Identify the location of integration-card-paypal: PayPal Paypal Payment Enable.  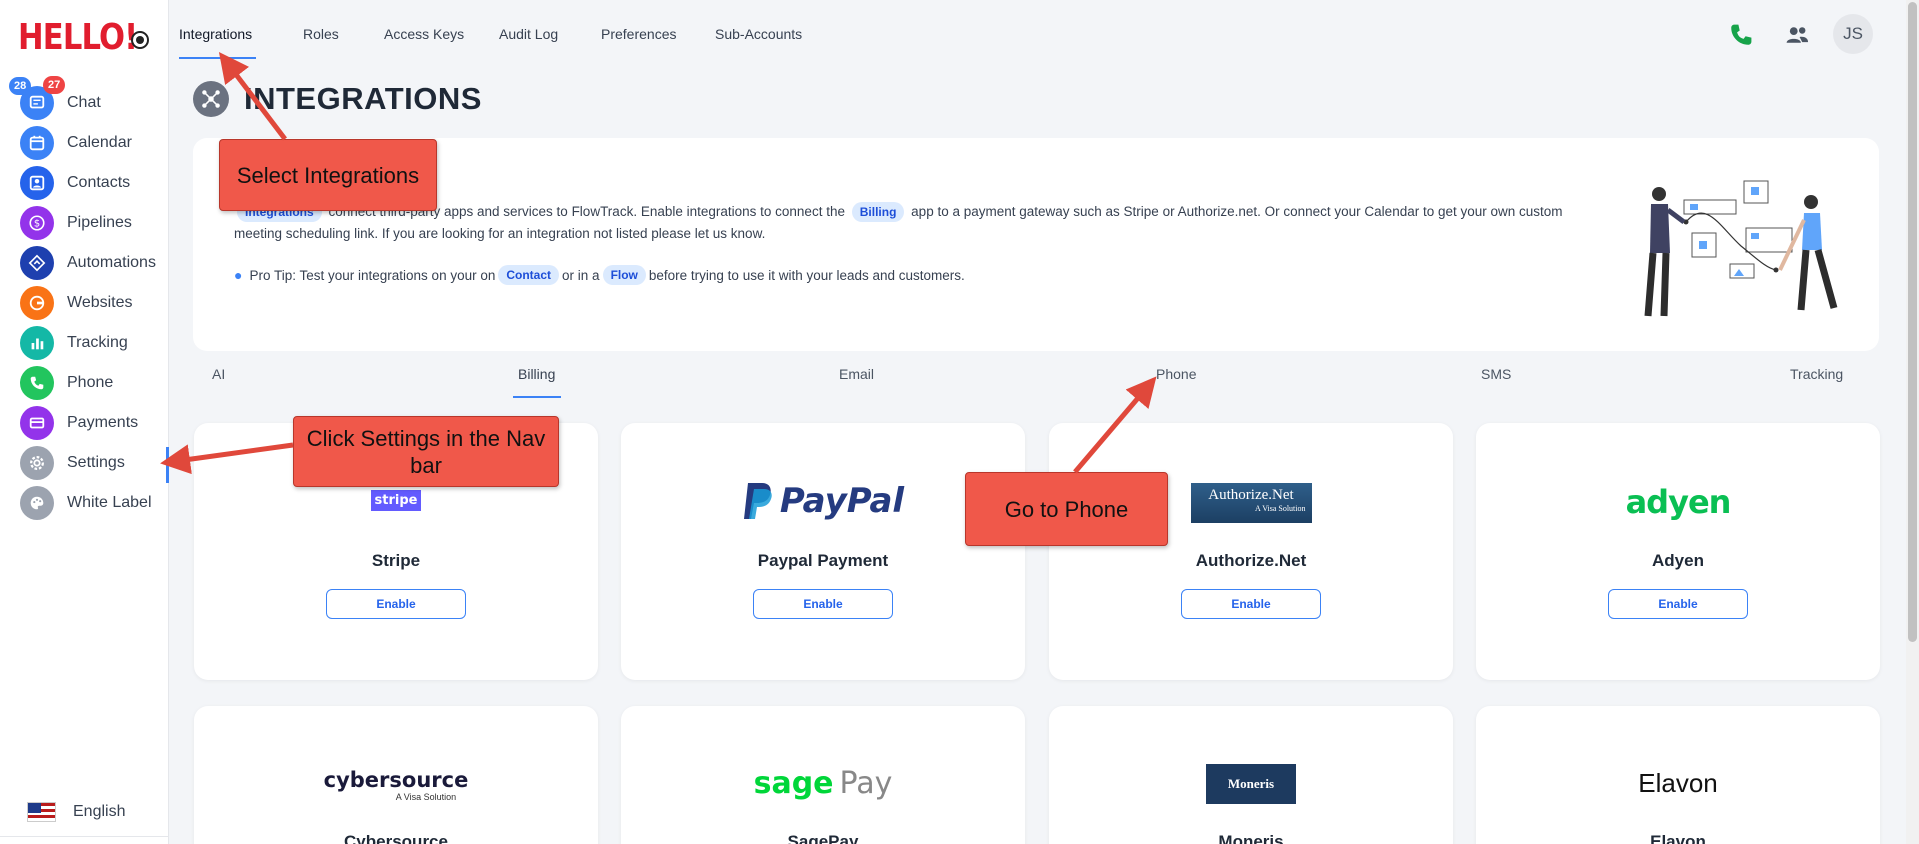
(823, 551).